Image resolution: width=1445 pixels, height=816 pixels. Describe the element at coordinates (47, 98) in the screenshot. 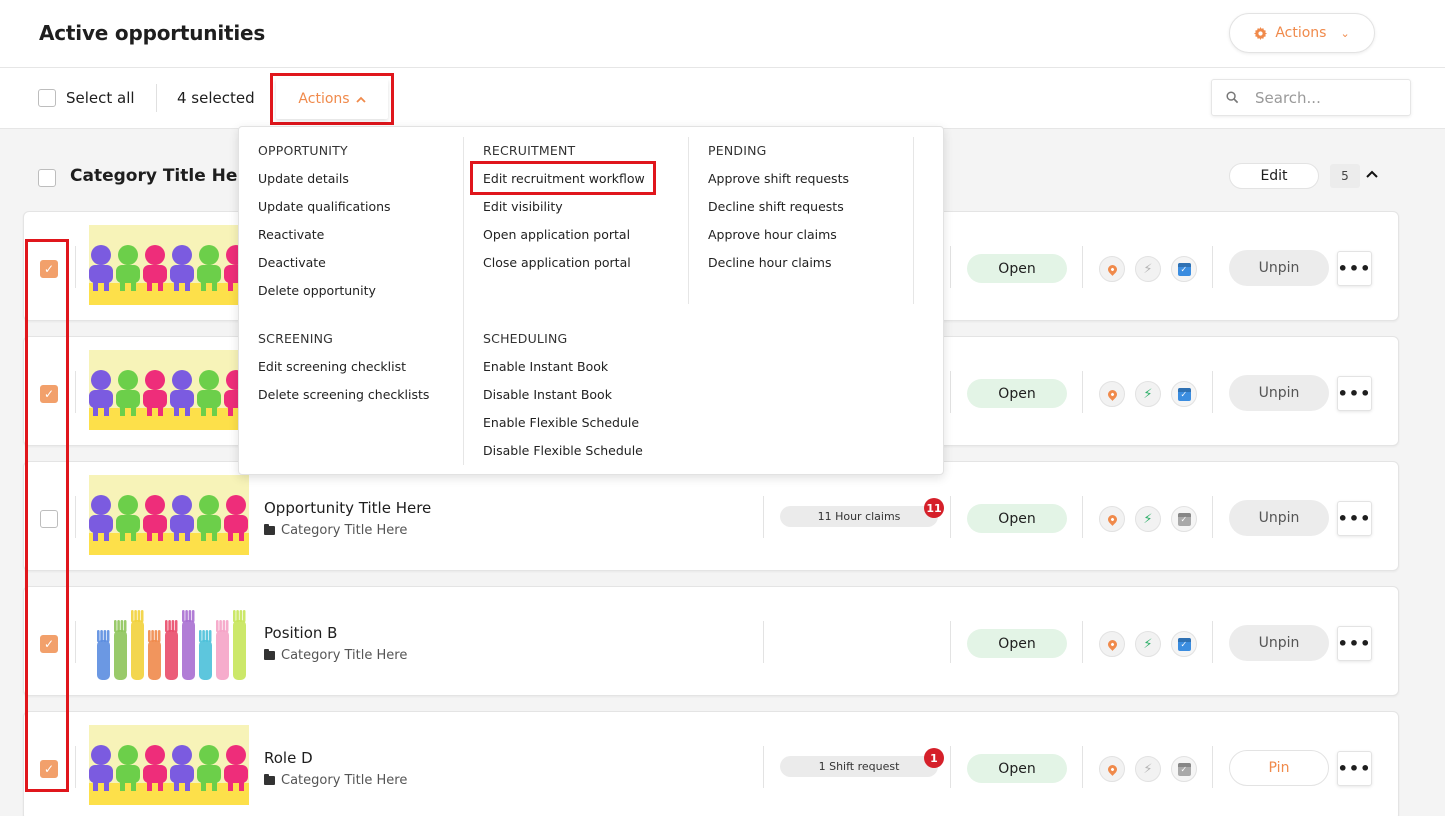

I see `select-all-checkbox` at that location.